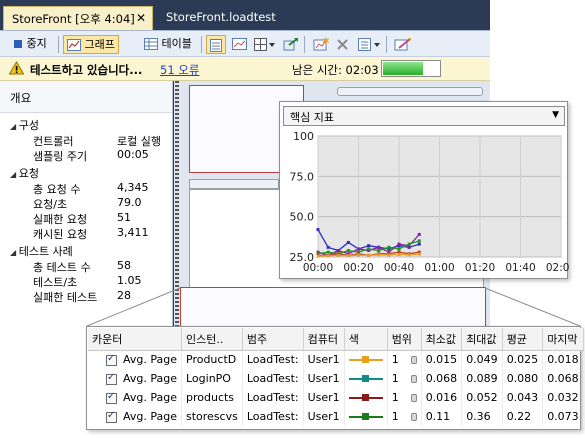 The height and width of the screenshot is (438, 585). Describe the element at coordinates (245, 69) in the screenshot. I see `run-status-bar: 테스트하고 있습니다... 51 오류 남은 시간: 02:03` at that location.